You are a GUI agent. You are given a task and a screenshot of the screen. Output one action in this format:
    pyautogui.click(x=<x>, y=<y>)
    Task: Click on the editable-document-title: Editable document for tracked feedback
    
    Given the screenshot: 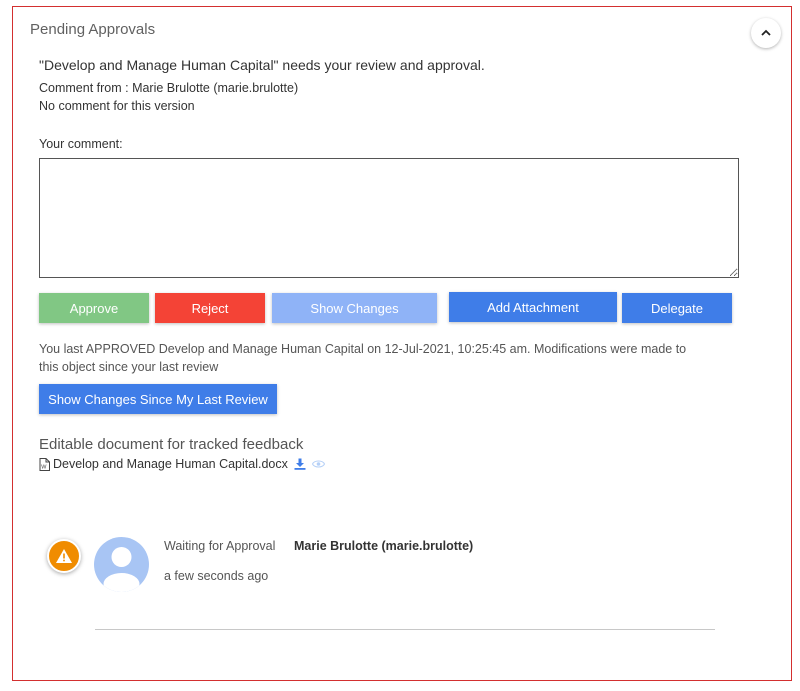 What is the action you would take?
    pyautogui.click(x=171, y=444)
    